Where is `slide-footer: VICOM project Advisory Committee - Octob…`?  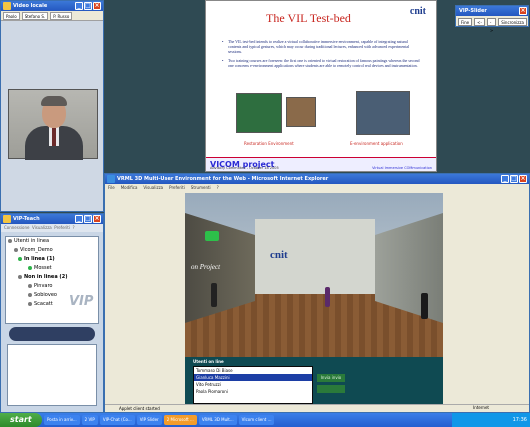 slide-footer: VICOM project Advisory Committee - Octob… is located at coordinates (321, 164).